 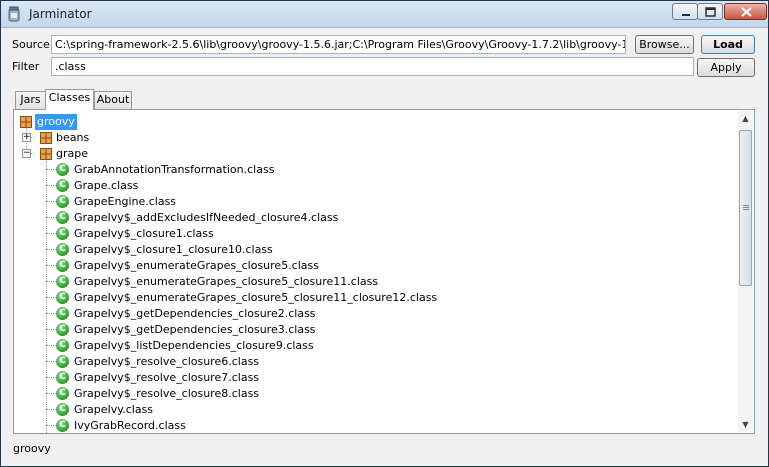 What do you see at coordinates (685, 11) in the screenshot?
I see `minimize-button` at bounding box center [685, 11].